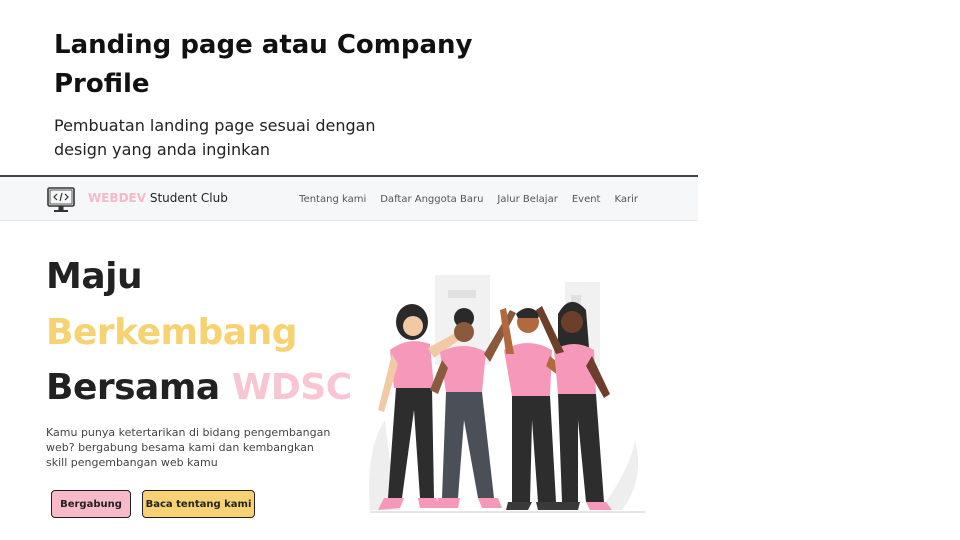 The image size is (960, 540). Describe the element at coordinates (61, 200) in the screenshot. I see `code-monitor-icon` at that location.